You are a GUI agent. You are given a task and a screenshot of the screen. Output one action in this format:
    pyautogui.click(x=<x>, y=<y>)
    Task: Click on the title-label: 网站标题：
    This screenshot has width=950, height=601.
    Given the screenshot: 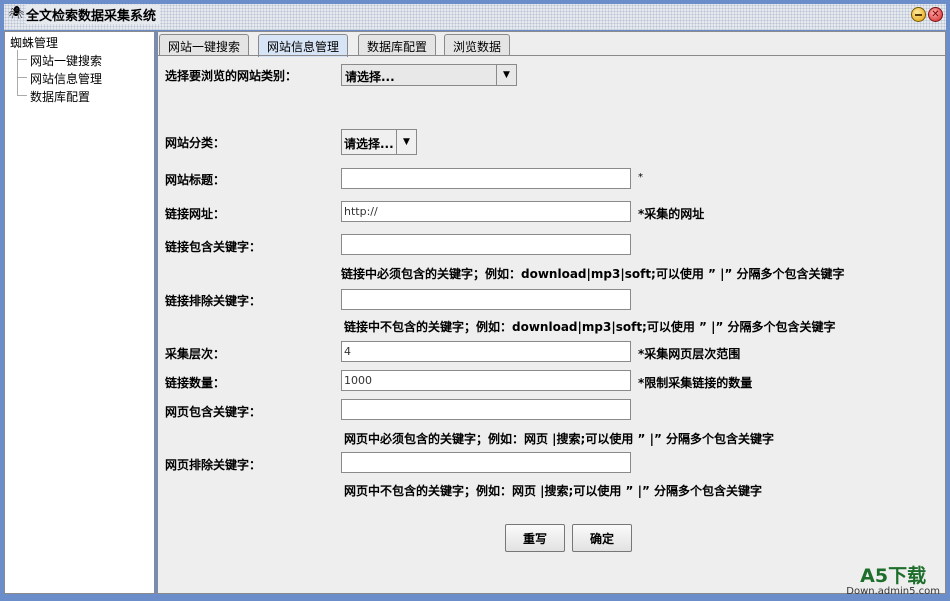 What is the action you would take?
    pyautogui.click(x=195, y=180)
    